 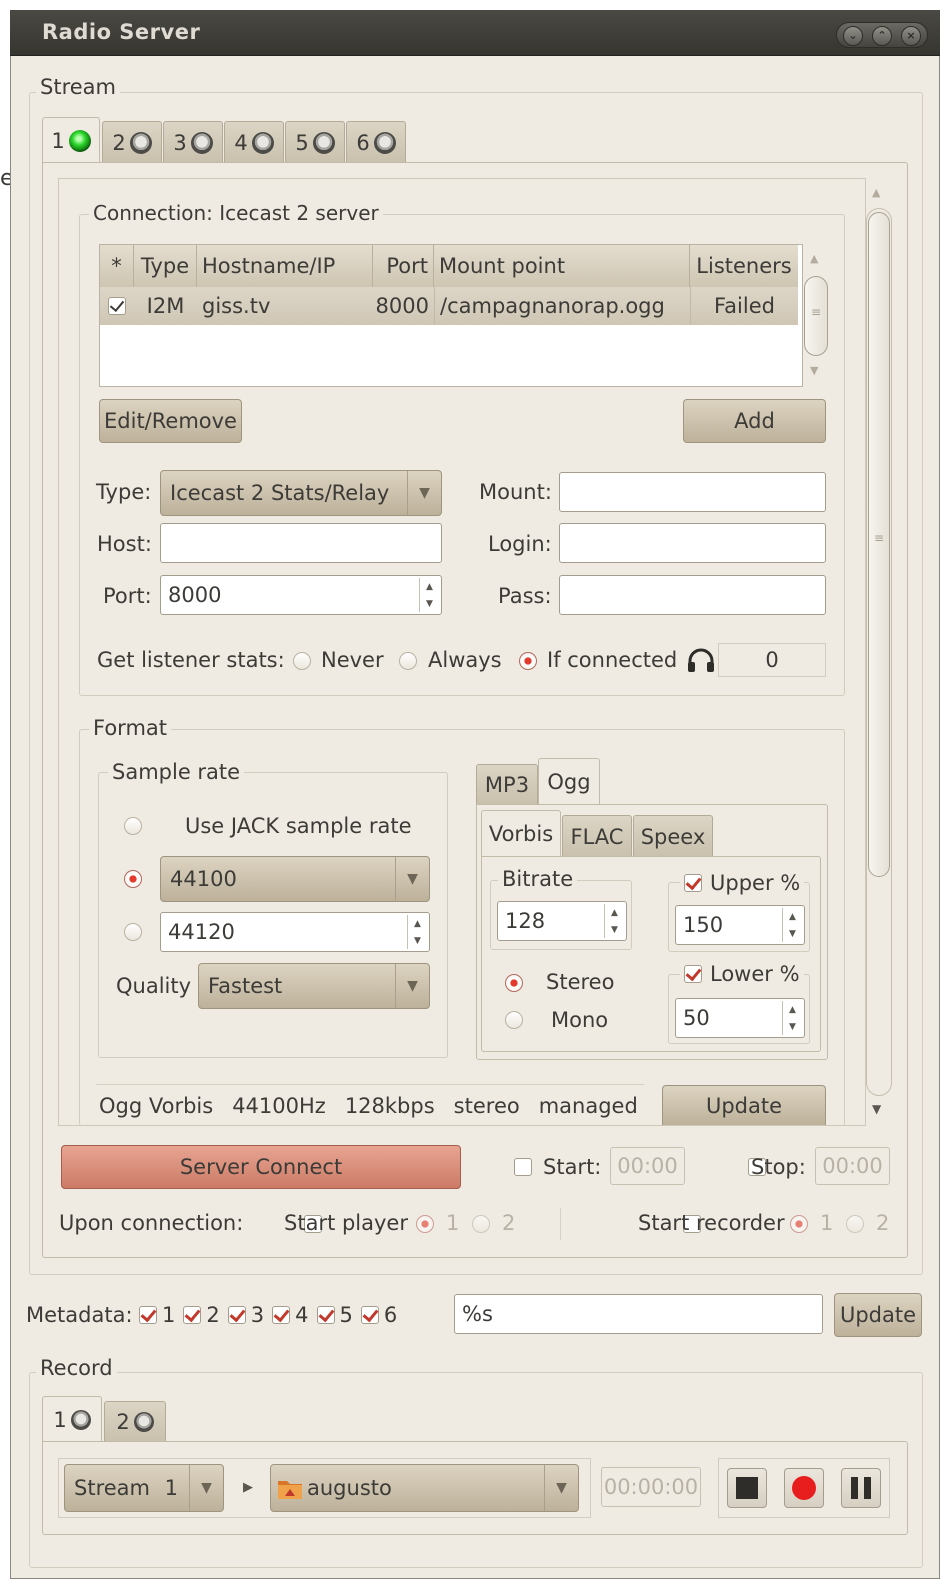 I want to click on login-input, so click(x=692, y=543).